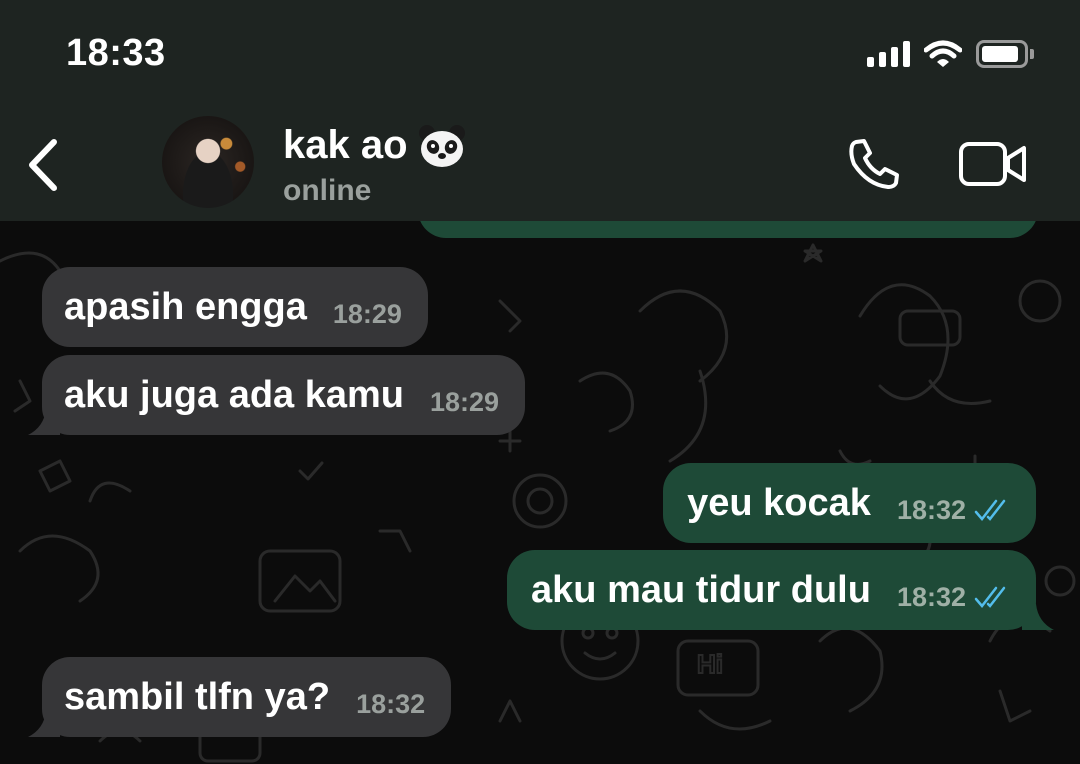  I want to click on battery-icon, so click(1005, 54).